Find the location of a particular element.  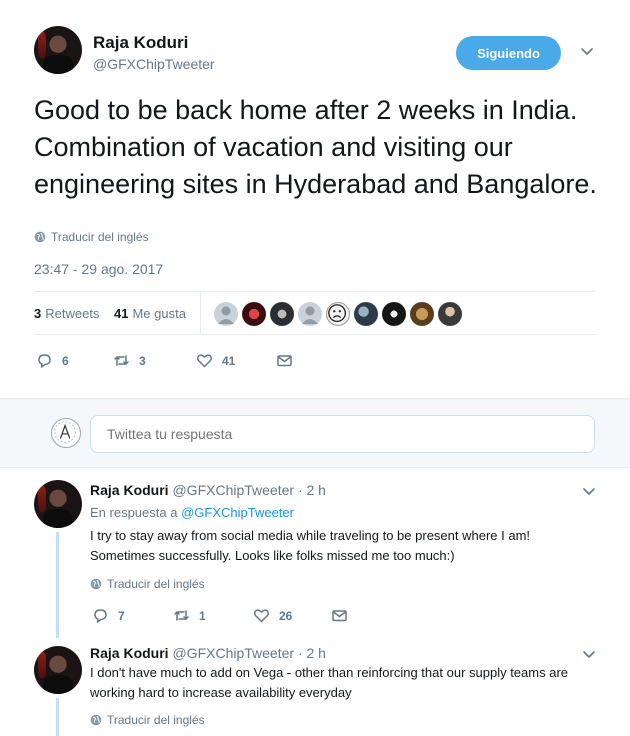

tweet-actions: 6 3 41 is located at coordinates (164, 360).